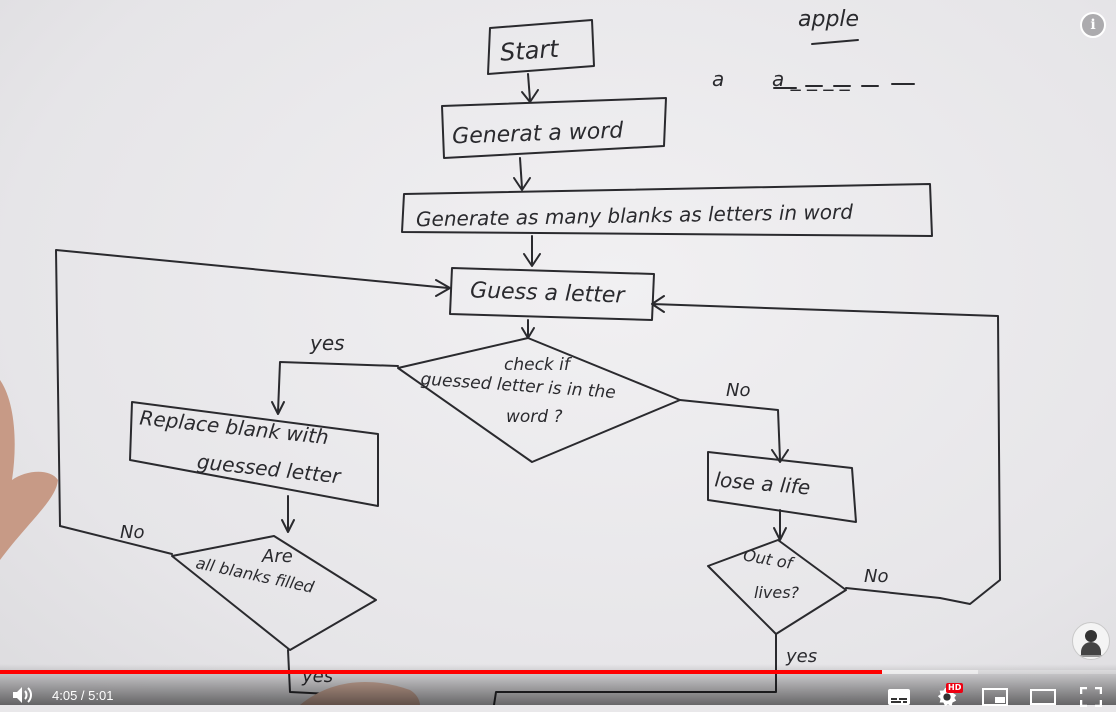  What do you see at coordinates (769, 559) in the screenshot?
I see `out-of-lives-label-1: Out of` at bounding box center [769, 559].